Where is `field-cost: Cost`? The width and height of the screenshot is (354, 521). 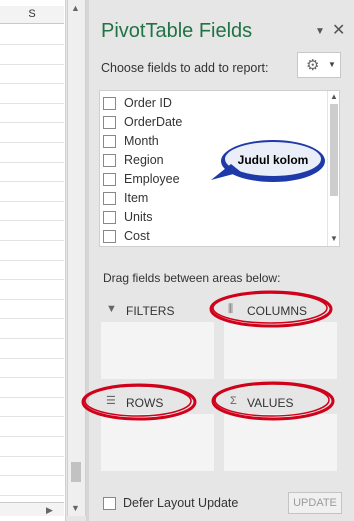
field-cost: Cost is located at coordinates (126, 236).